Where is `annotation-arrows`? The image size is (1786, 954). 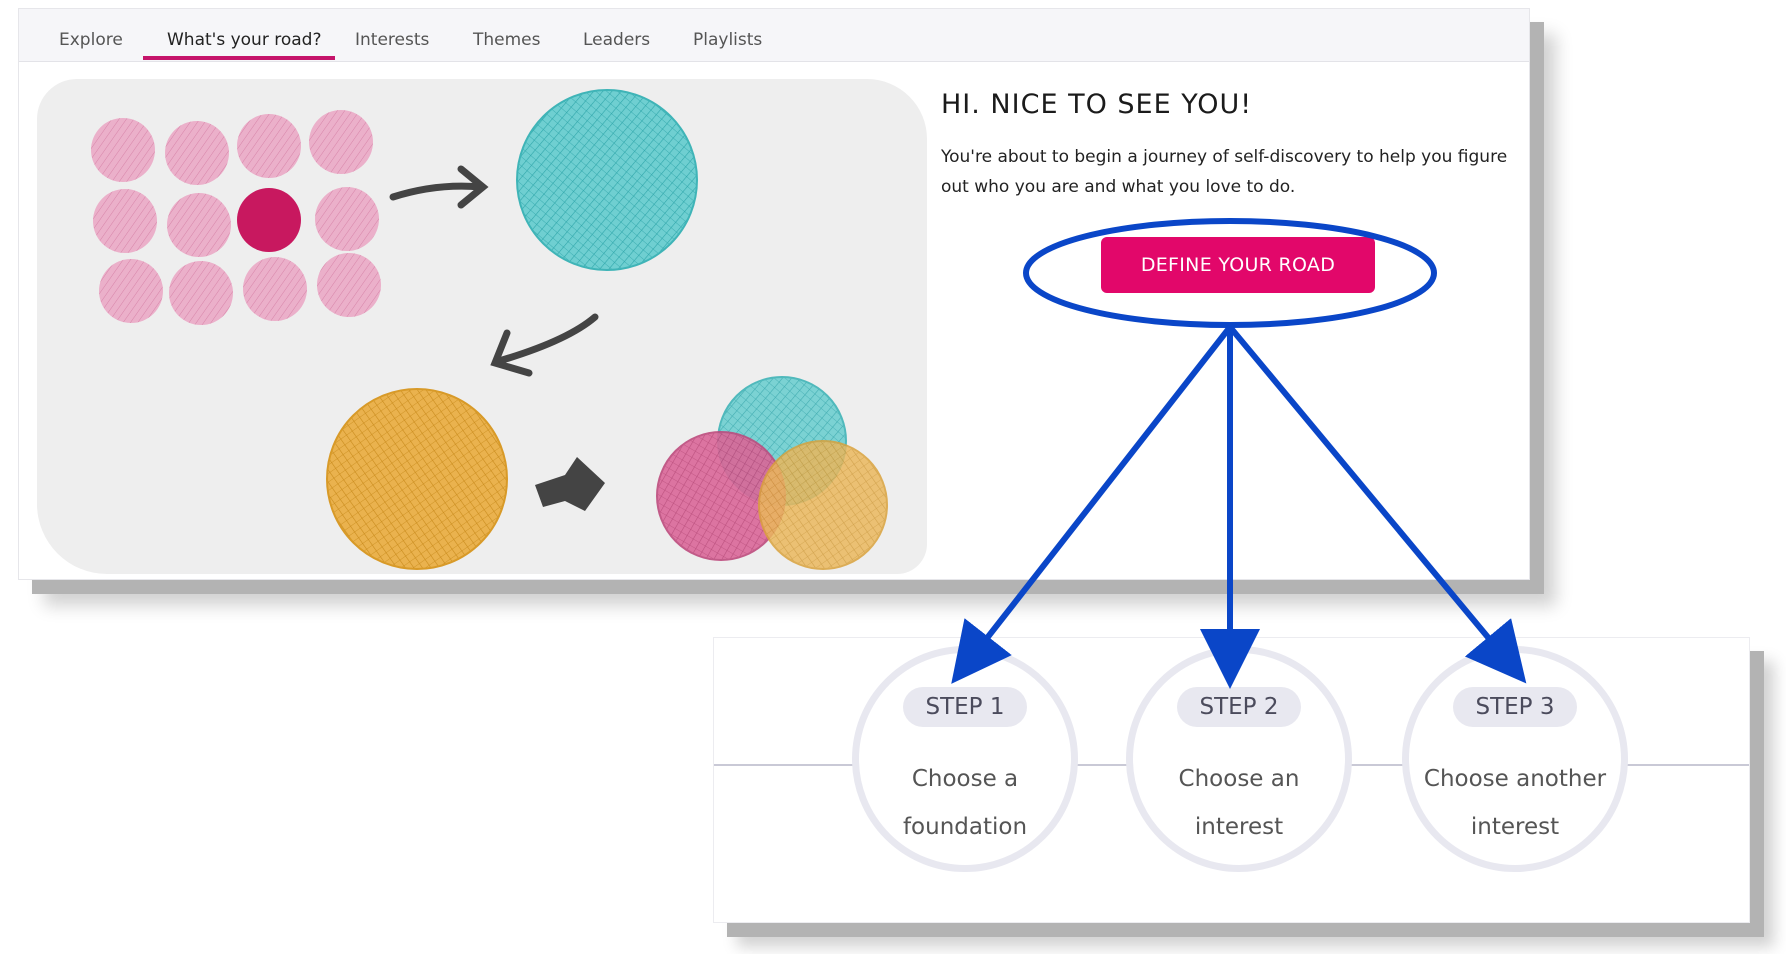
annotation-arrows is located at coordinates (1239, 507).